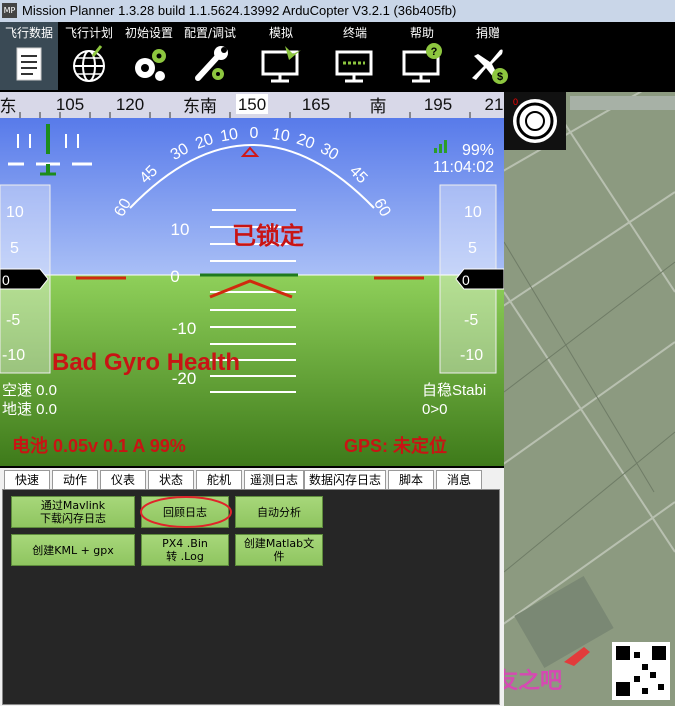 This screenshot has width=675, height=706. What do you see at coordinates (472, 248) in the screenshot?
I see `altitude-tick: 5` at bounding box center [472, 248].